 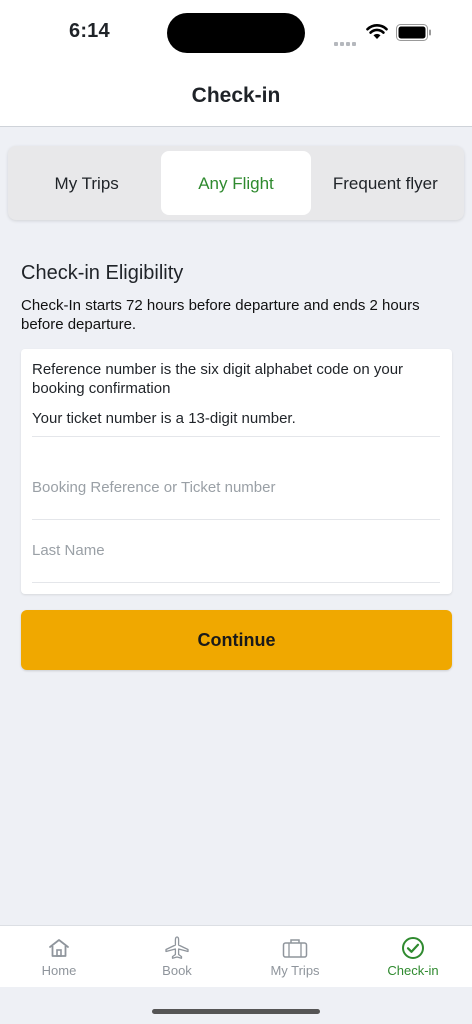 I want to click on page-title: Check-in, so click(x=236, y=95).